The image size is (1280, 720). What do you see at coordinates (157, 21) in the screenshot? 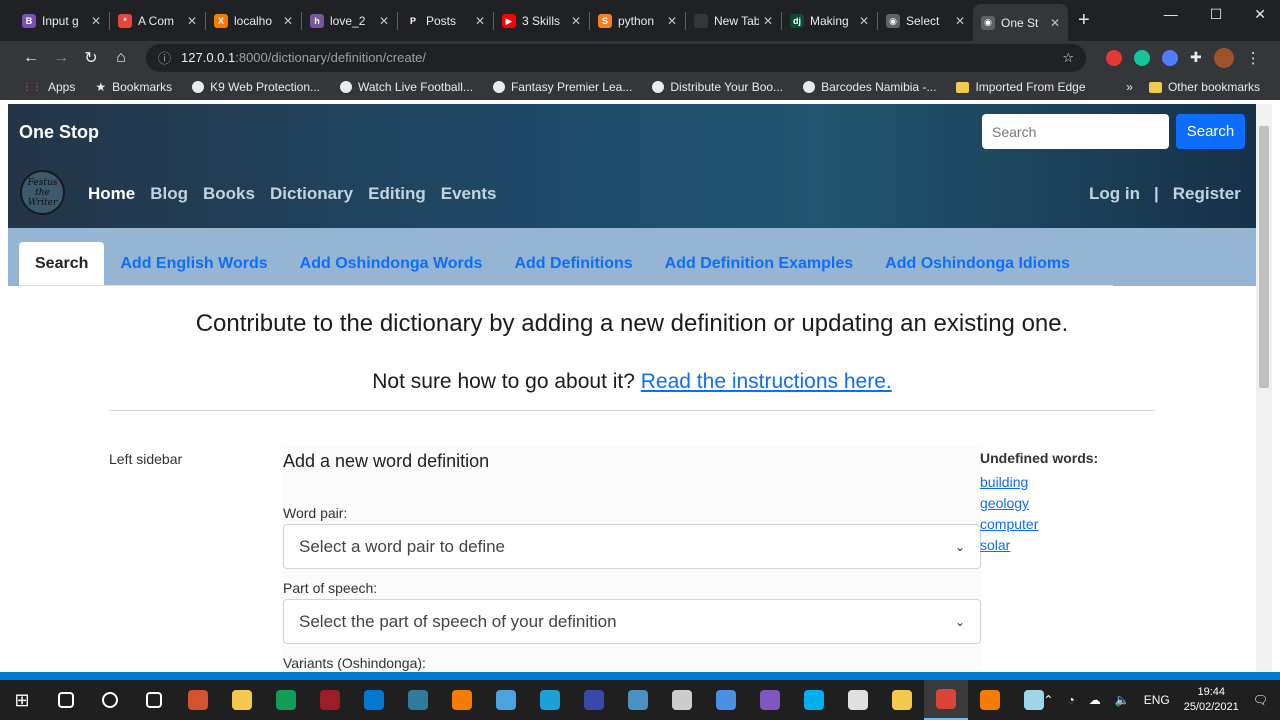
I see `browser-tab: * A Com ✕` at bounding box center [157, 21].